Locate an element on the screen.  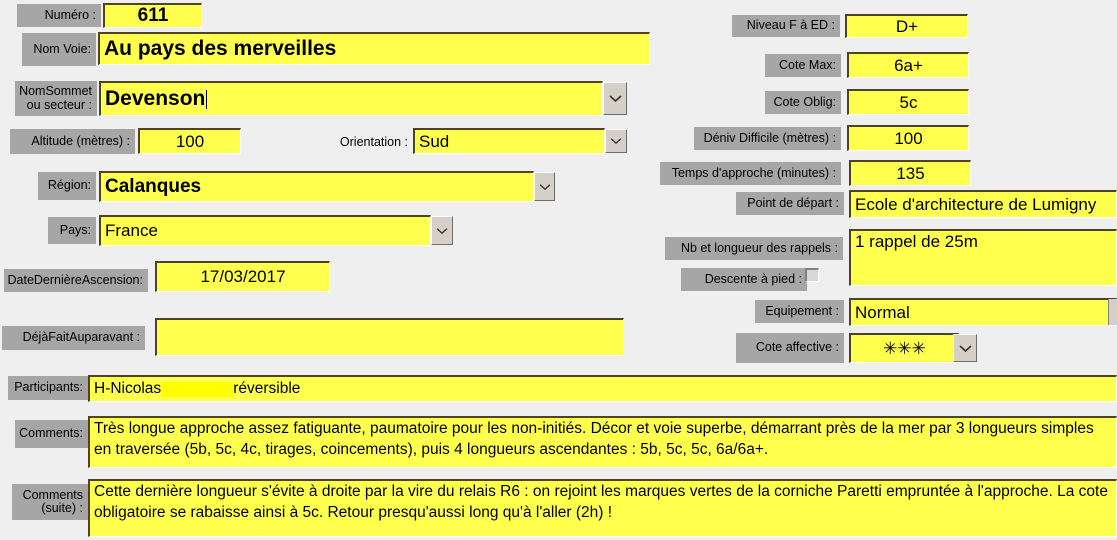
niveau-label-text: Niveau F à ED : is located at coordinates (790, 25).